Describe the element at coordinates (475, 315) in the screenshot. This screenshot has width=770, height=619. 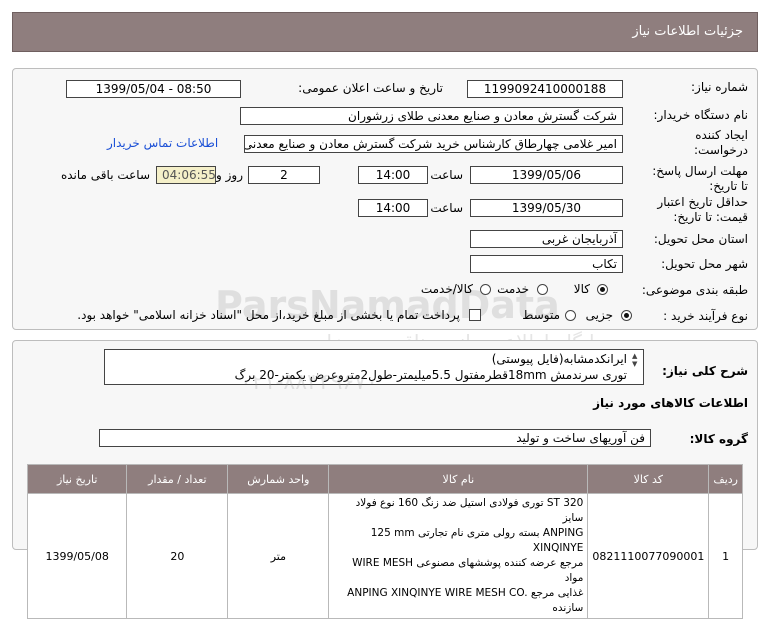
I see `treasury-payment-checkbox` at that location.